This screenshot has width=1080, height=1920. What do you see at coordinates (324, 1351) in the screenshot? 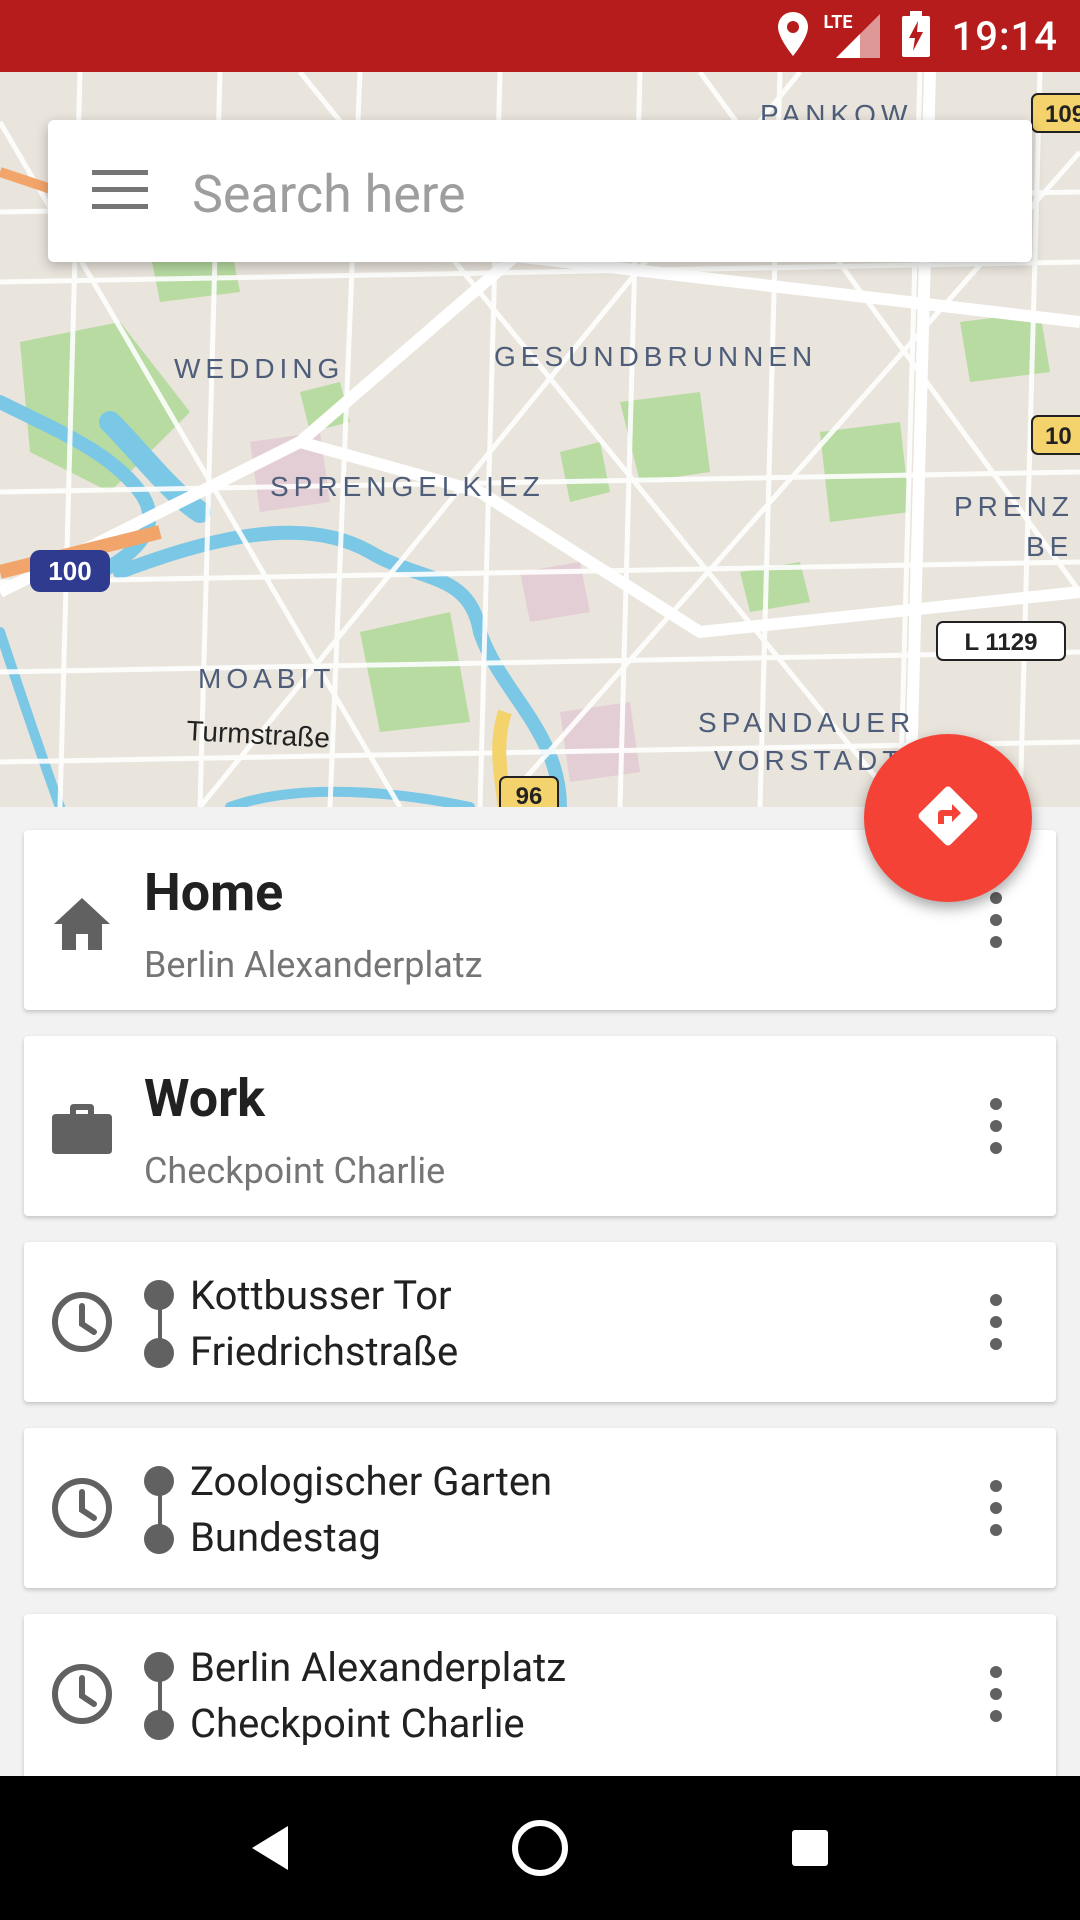
I see `route-to: Friedrichstraße` at bounding box center [324, 1351].